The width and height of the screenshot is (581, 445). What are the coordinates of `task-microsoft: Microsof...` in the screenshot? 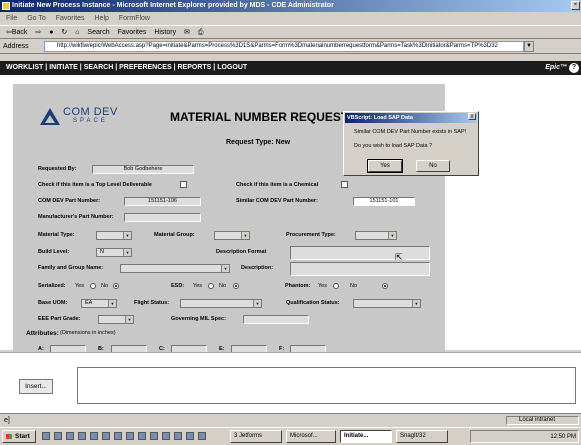 It's located at (311, 436).